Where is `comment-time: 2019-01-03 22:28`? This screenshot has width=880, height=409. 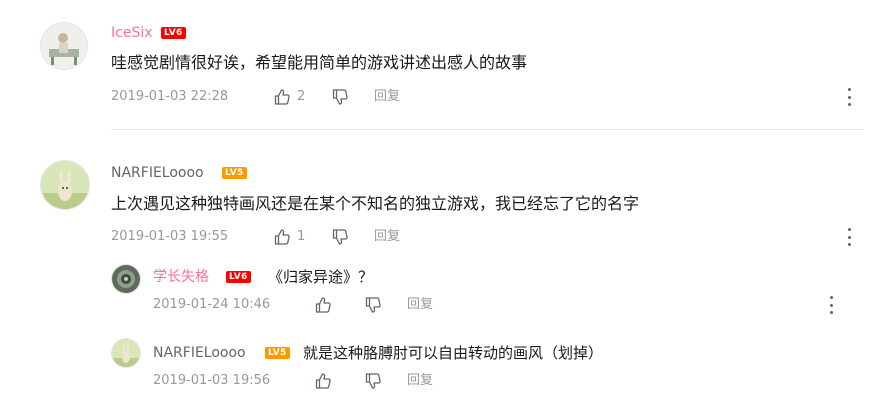
comment-time: 2019-01-03 22:28 is located at coordinates (170, 96).